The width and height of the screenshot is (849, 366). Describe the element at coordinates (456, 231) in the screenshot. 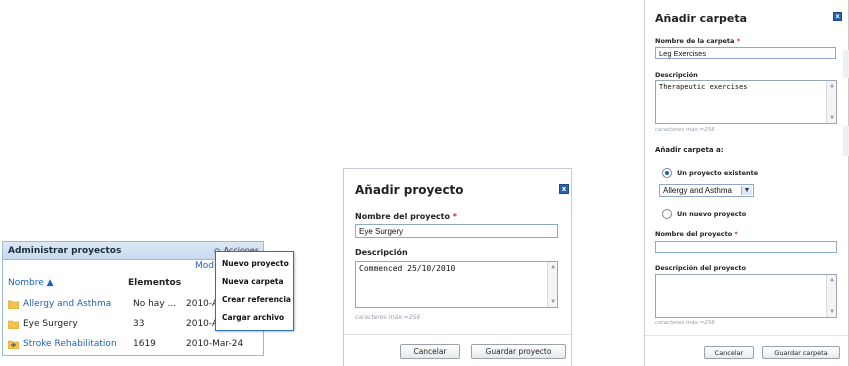

I see `project-name-input: Eye Surgery` at that location.